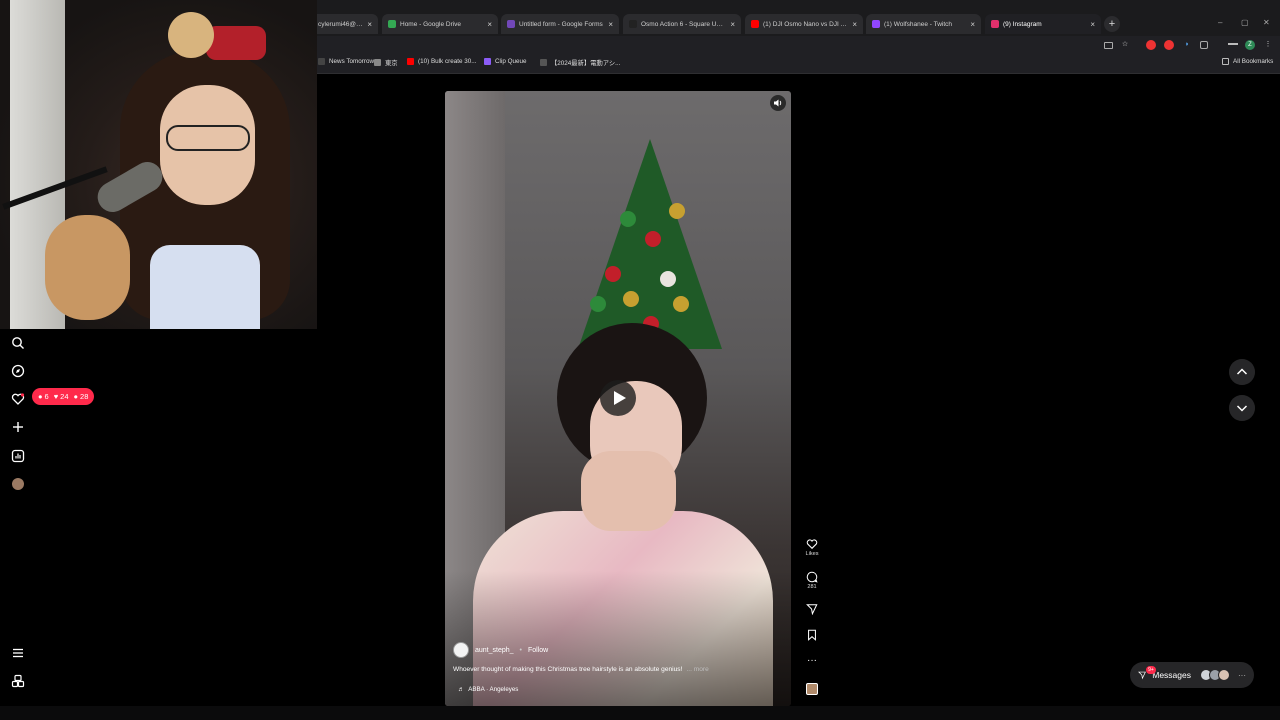 The image size is (1280, 720). I want to click on heart-icon, so click(812, 544).